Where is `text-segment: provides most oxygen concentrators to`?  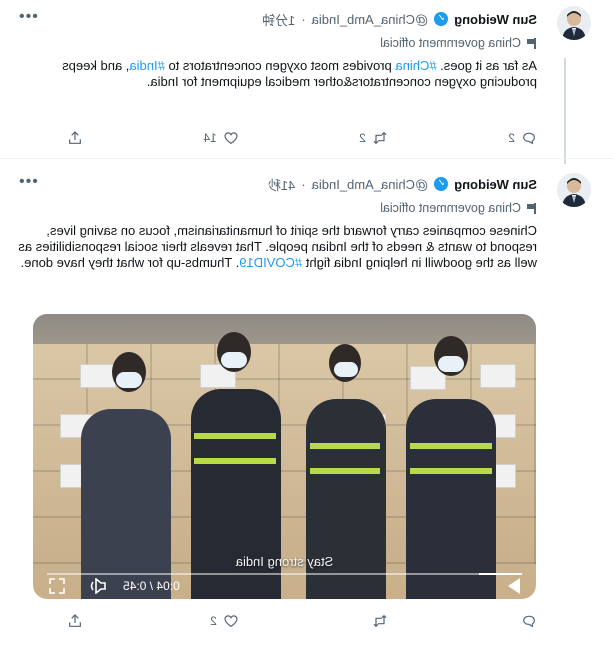
text-segment: provides most oxygen concentrators to is located at coordinates (280, 65).